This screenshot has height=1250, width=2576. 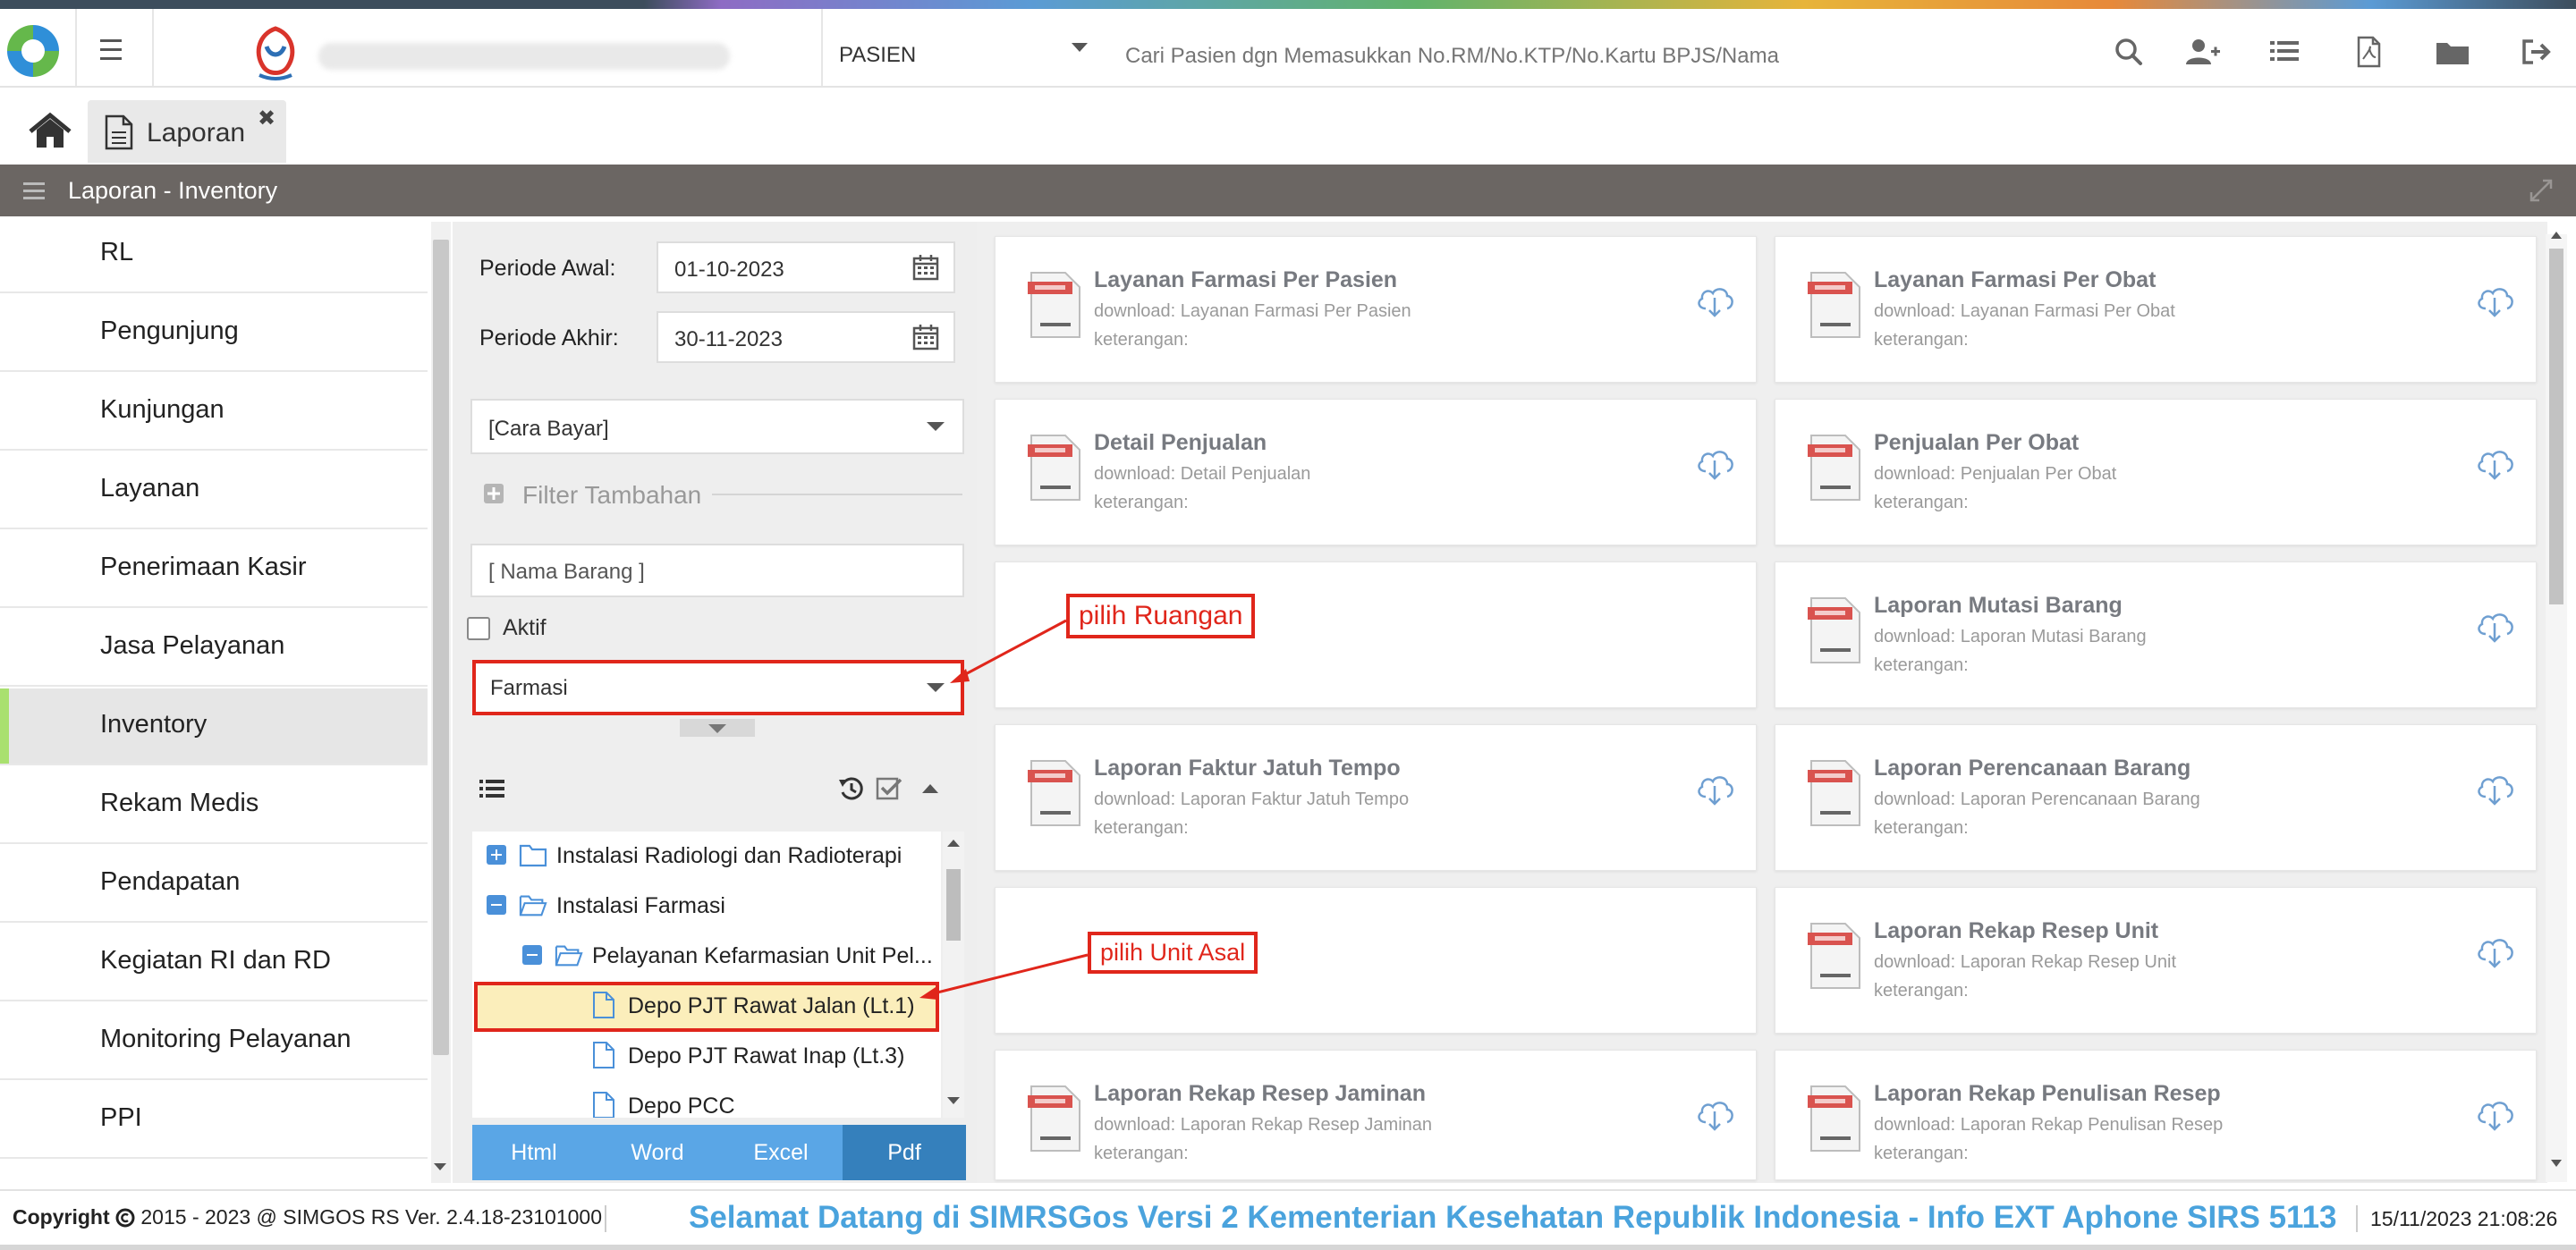 What do you see at coordinates (953, 905) in the screenshot?
I see `tree-scrollbar-thumb` at bounding box center [953, 905].